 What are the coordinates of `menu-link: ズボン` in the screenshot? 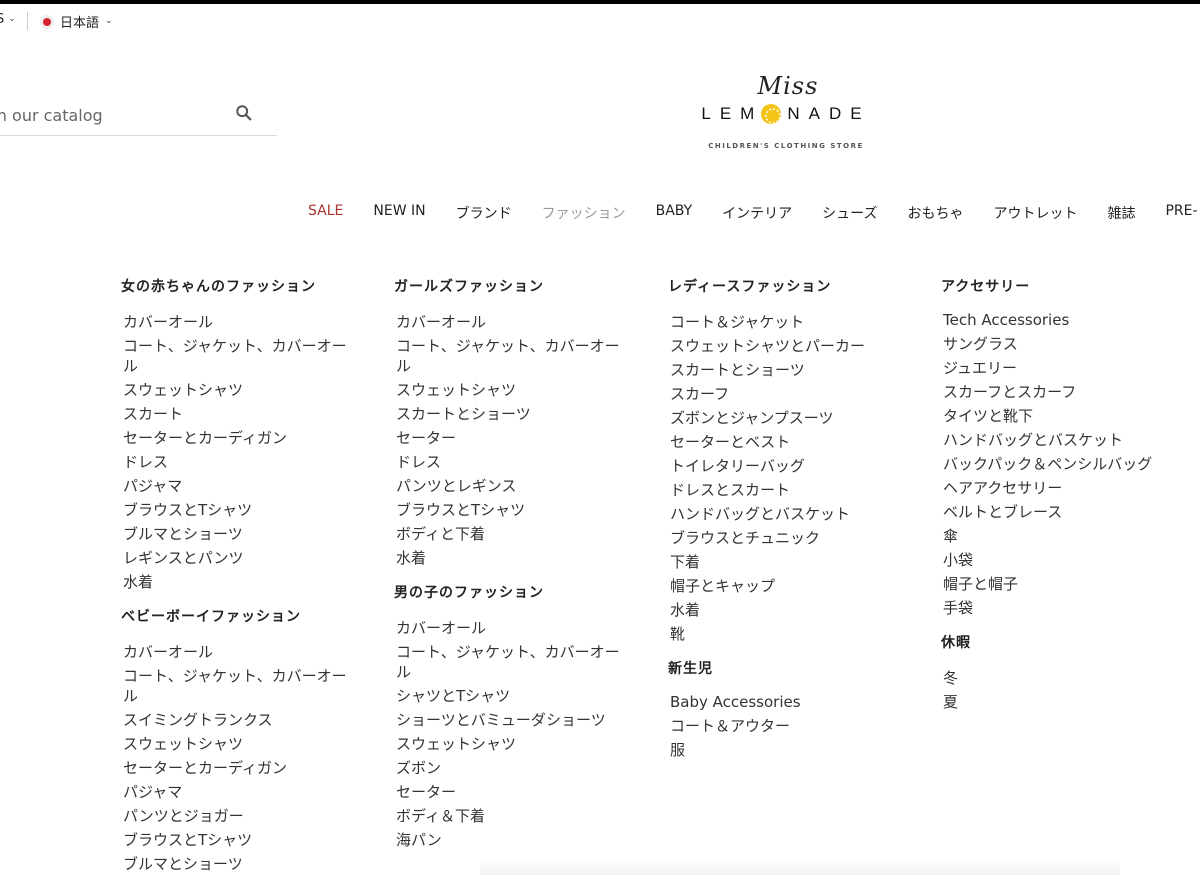 It's located at (510, 768).